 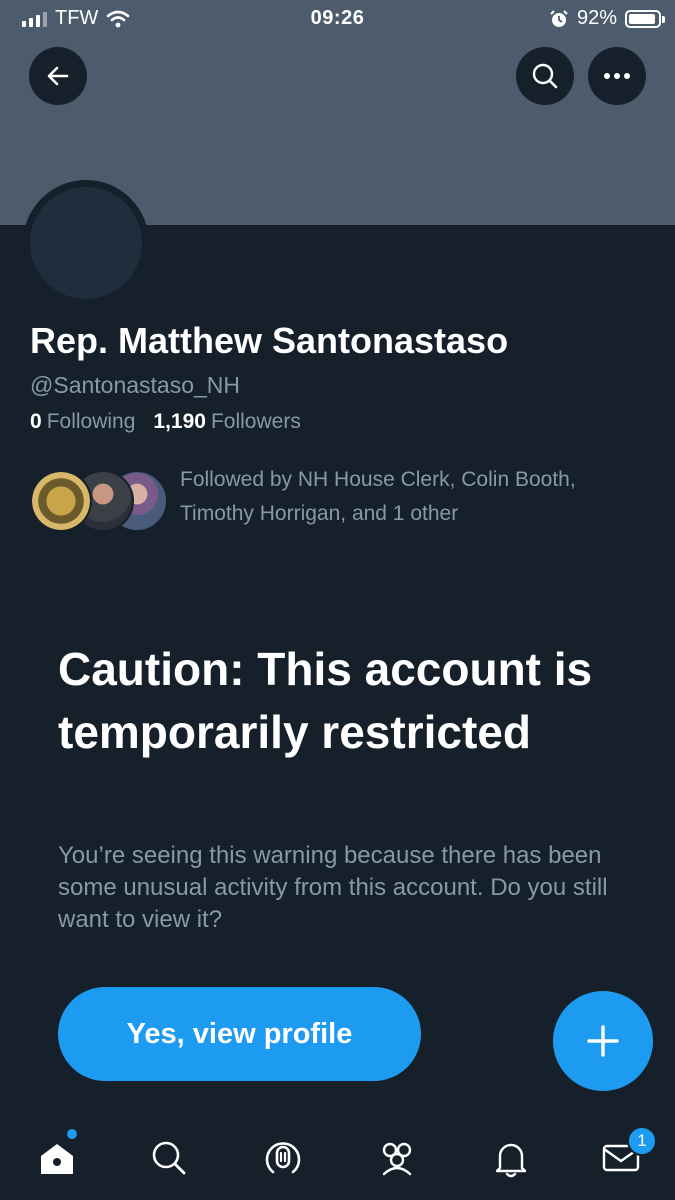 I want to click on spaces-icon, so click(x=283, y=1157).